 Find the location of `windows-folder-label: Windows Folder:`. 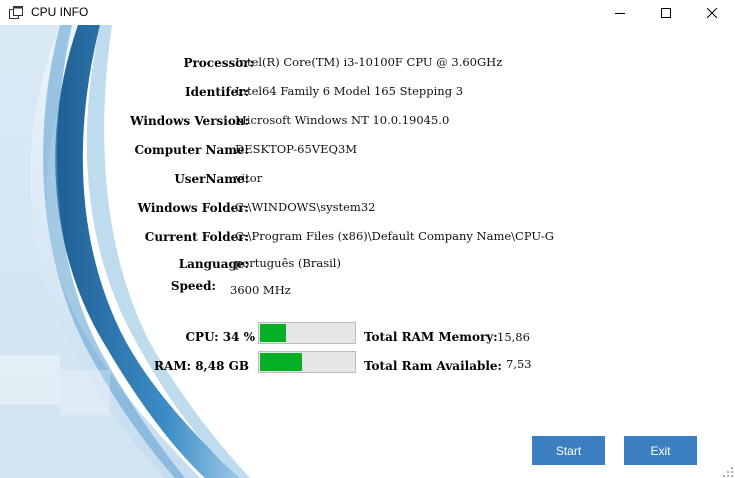

windows-folder-label: Windows Folder: is located at coordinates (193, 208).